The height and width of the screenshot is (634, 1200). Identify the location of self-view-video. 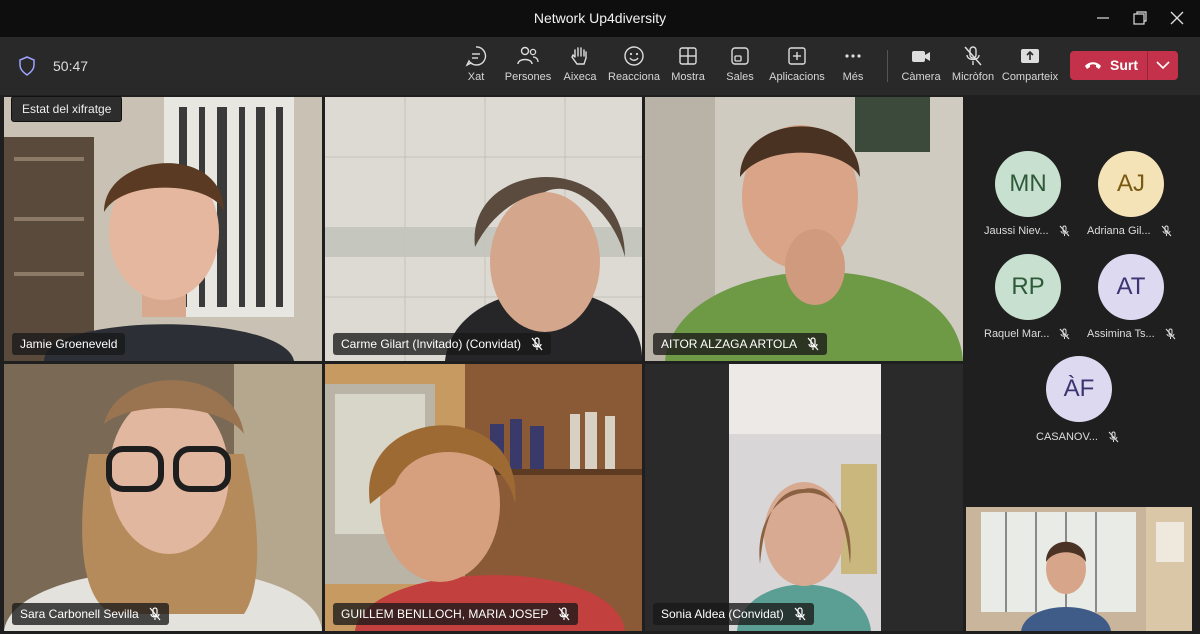
(1079, 569).